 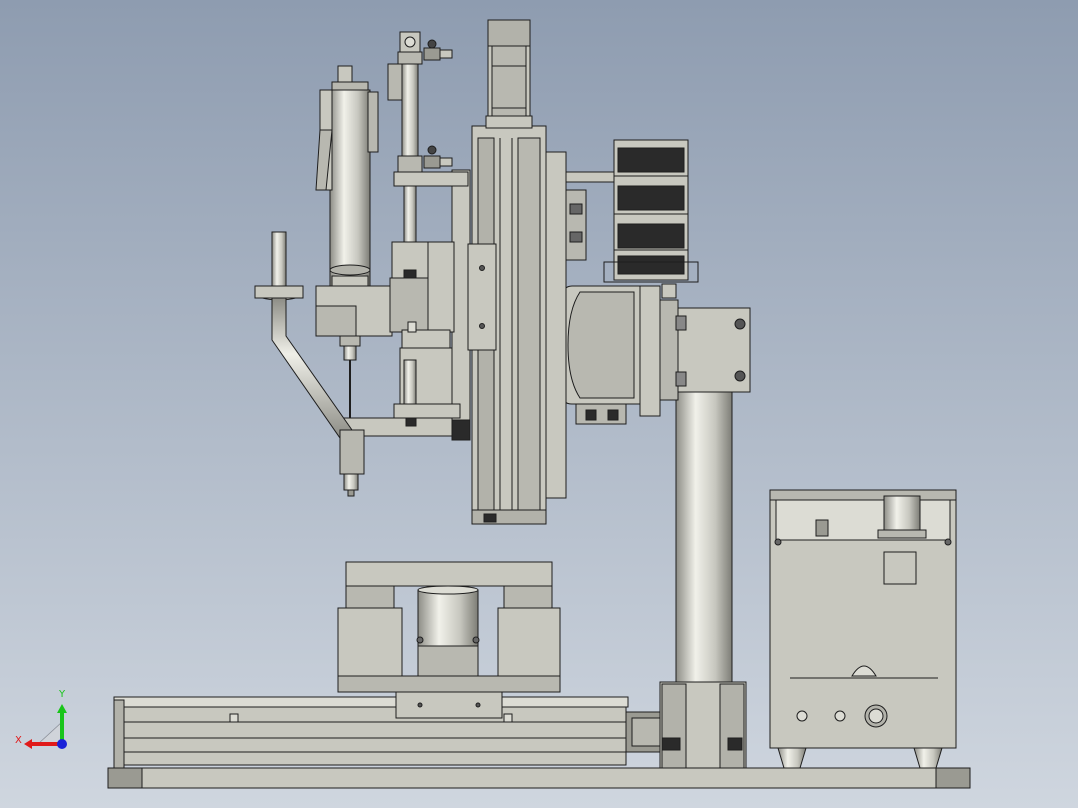 What do you see at coordinates (539, 778) in the screenshot?
I see `base-plate` at bounding box center [539, 778].